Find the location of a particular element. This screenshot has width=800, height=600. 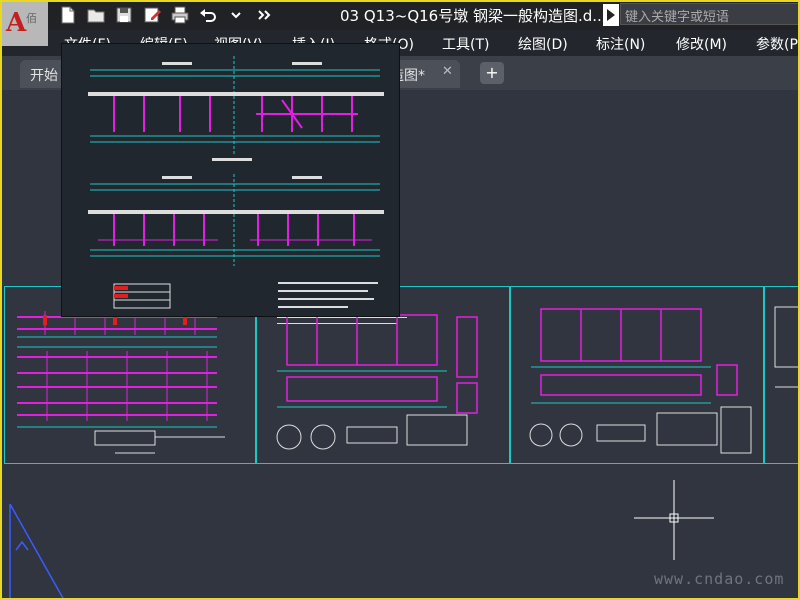

print-button is located at coordinates (180, 15).